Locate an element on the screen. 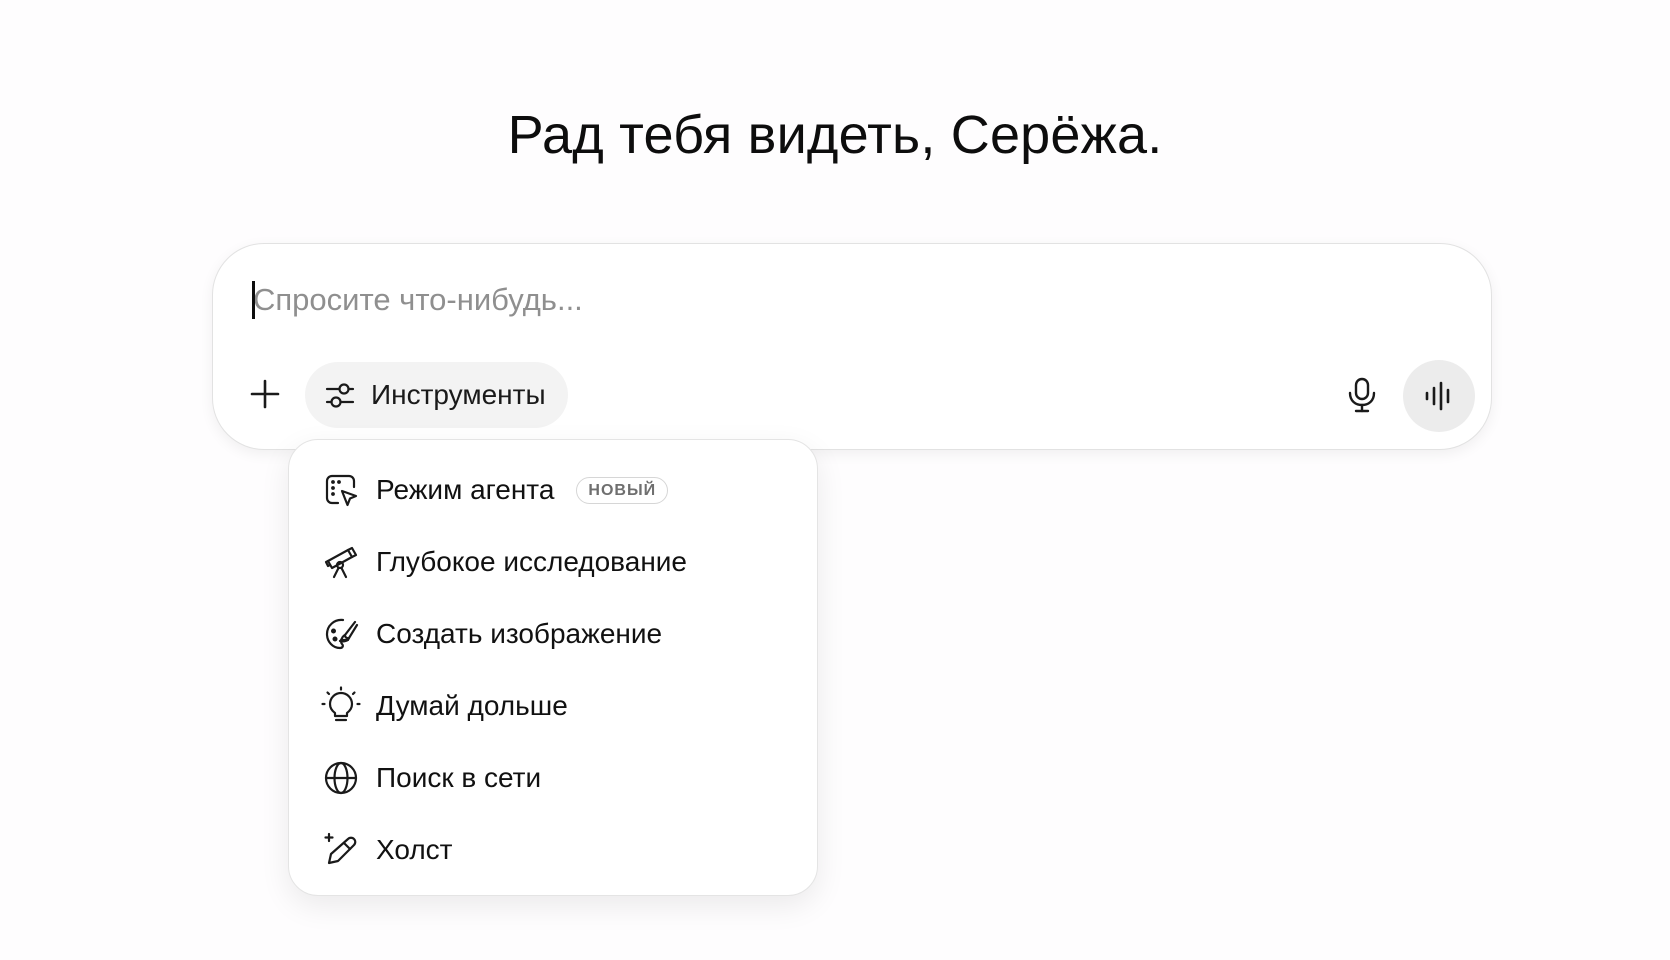 The width and height of the screenshot is (1670, 960). plus-icon is located at coordinates (265, 394).